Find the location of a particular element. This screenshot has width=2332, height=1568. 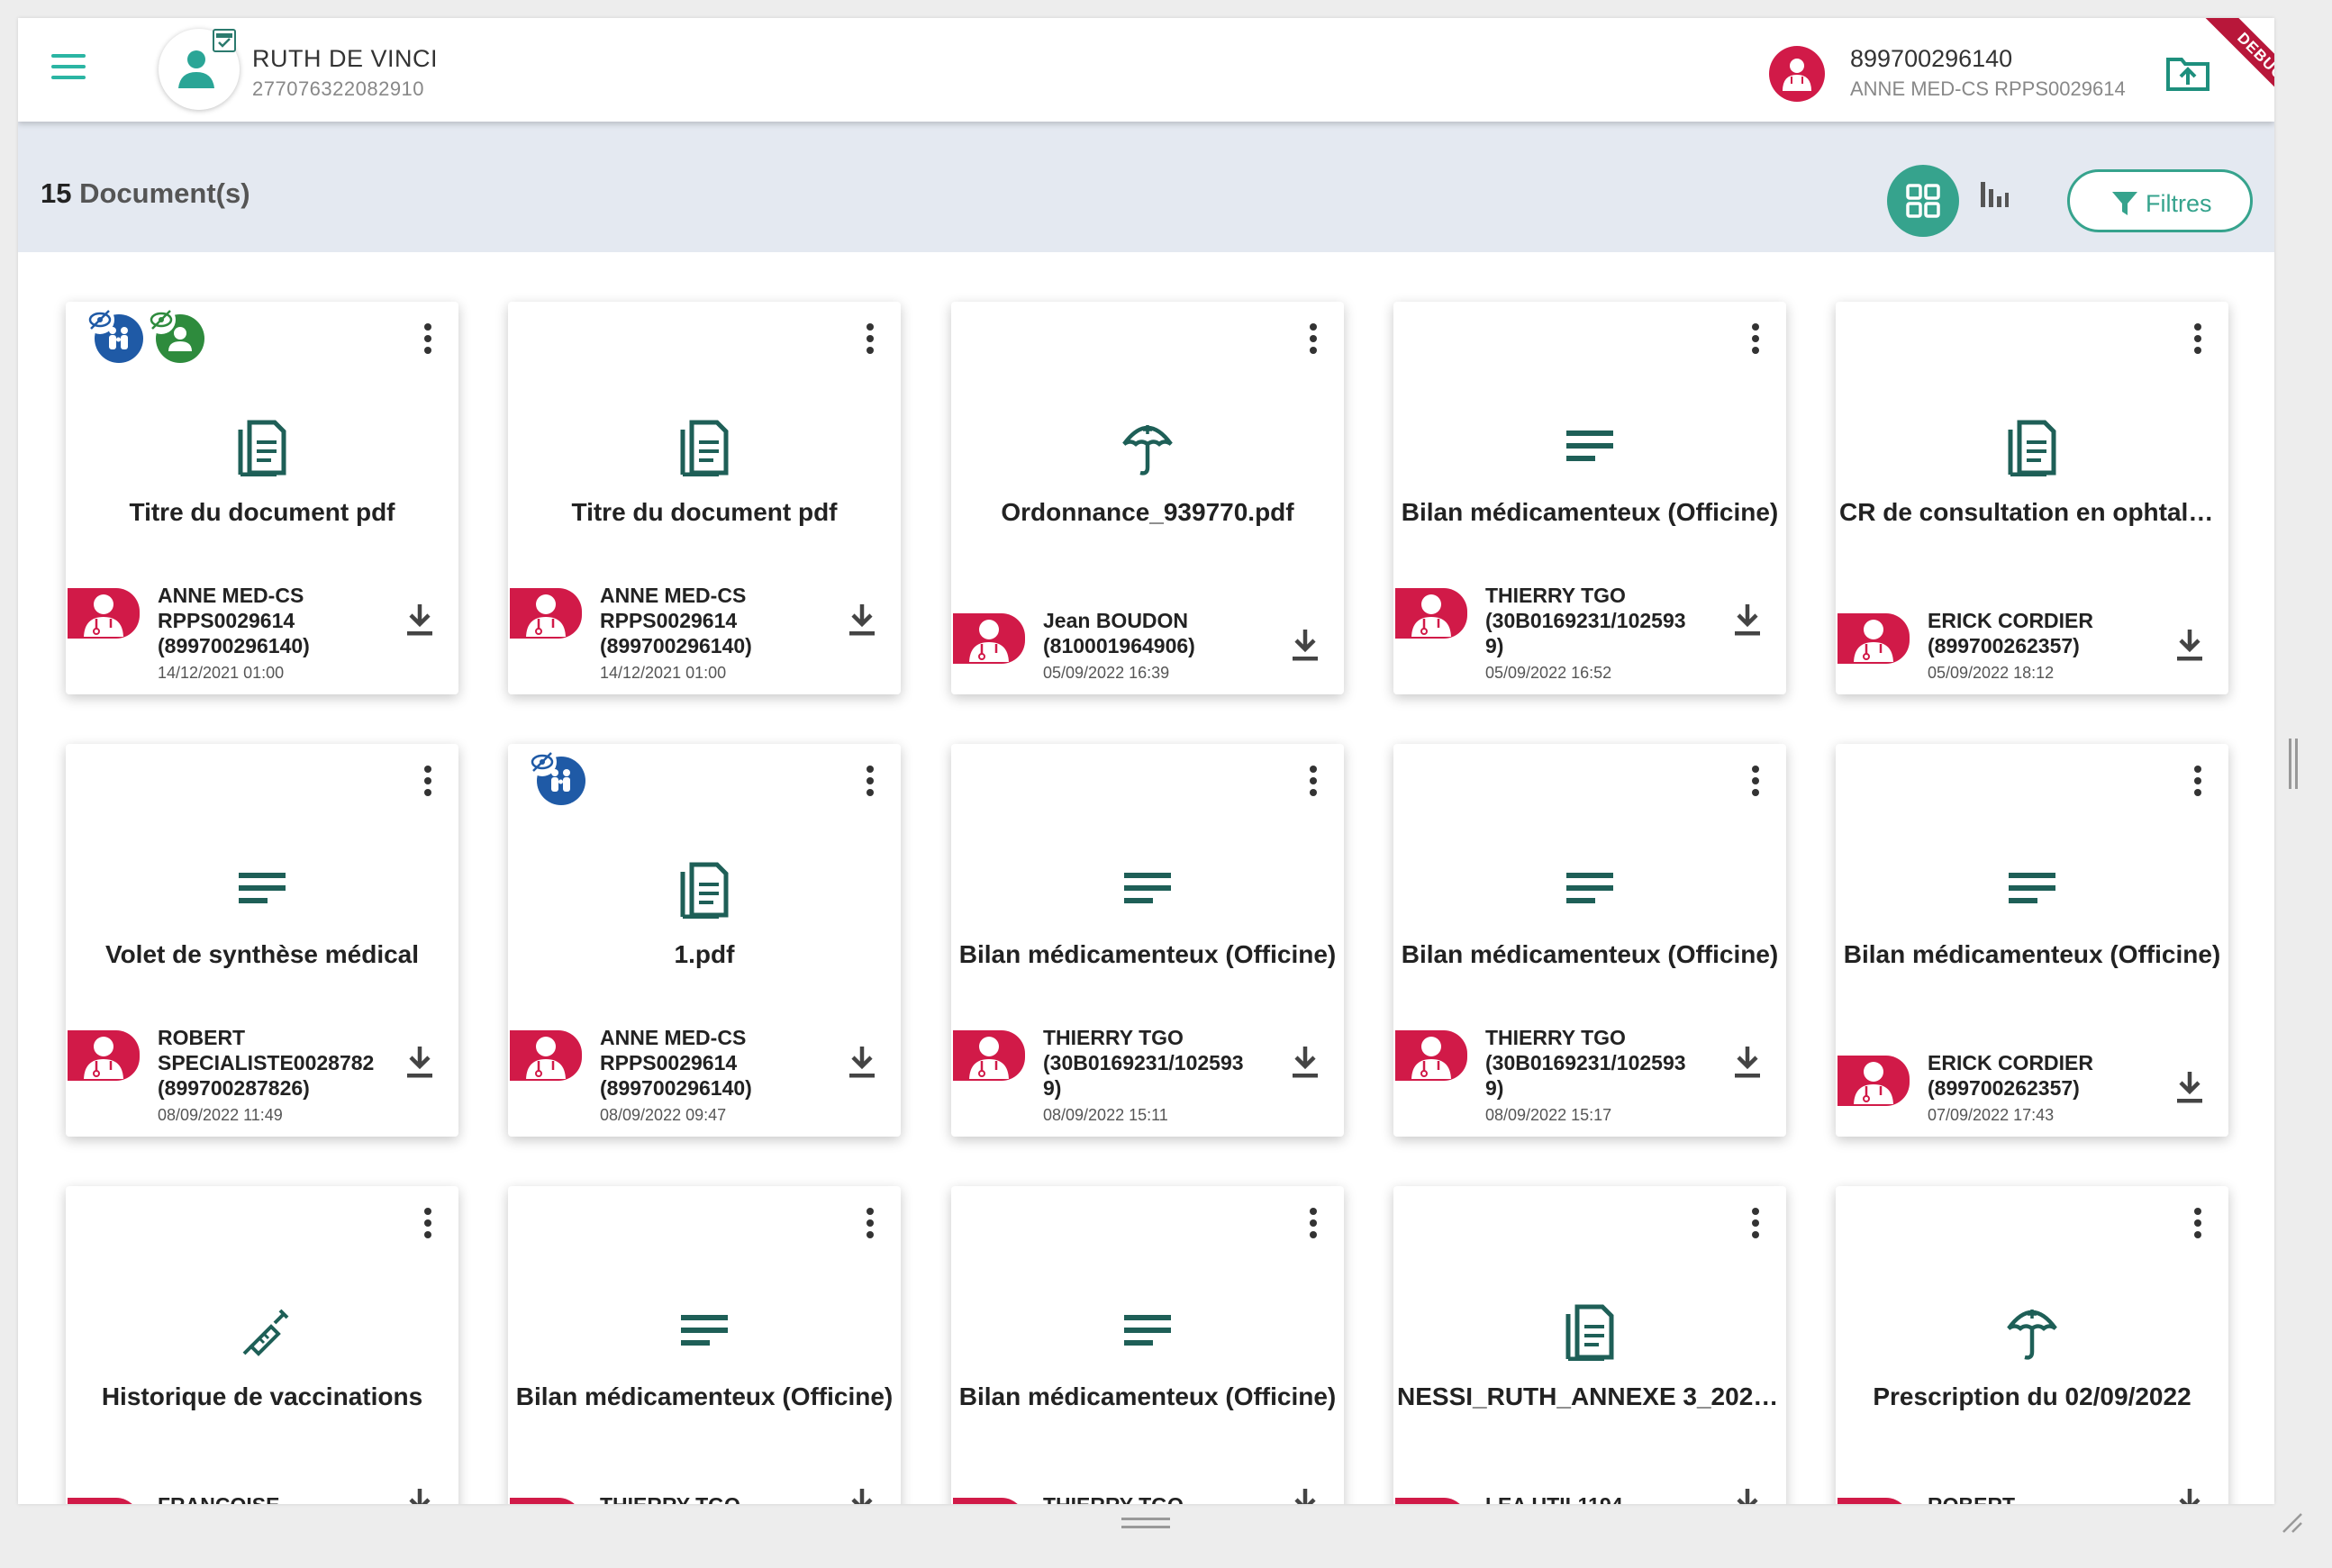

grid-view-icon is located at coordinates (1923, 201).